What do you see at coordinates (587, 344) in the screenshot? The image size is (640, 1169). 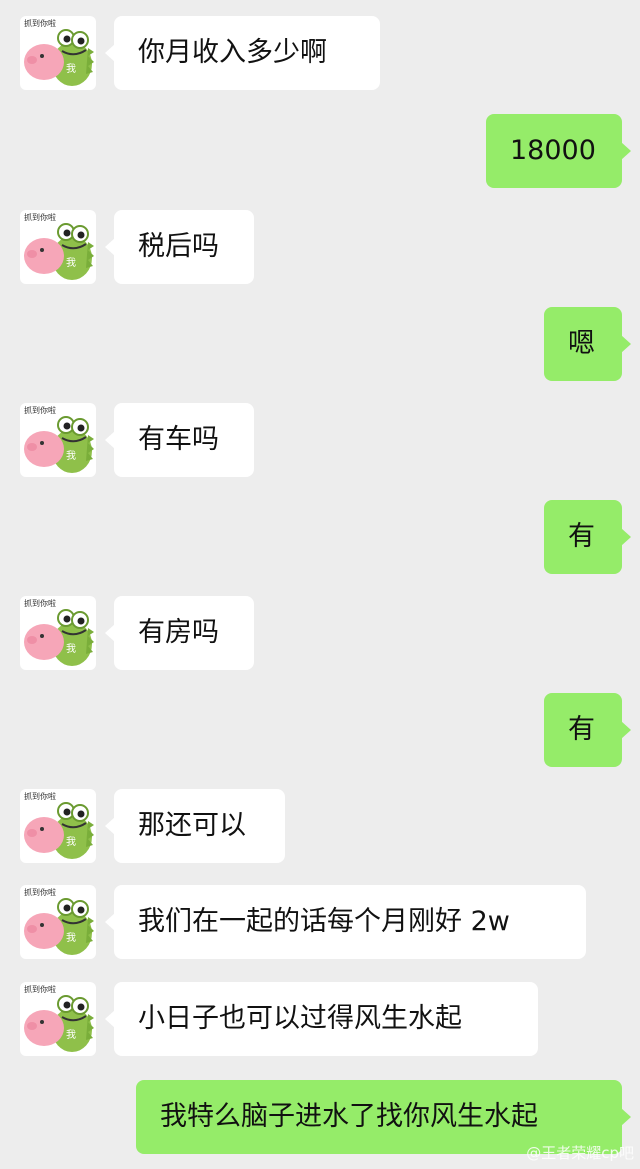 I see `outgoing-message-bubble: 嗯` at bounding box center [587, 344].